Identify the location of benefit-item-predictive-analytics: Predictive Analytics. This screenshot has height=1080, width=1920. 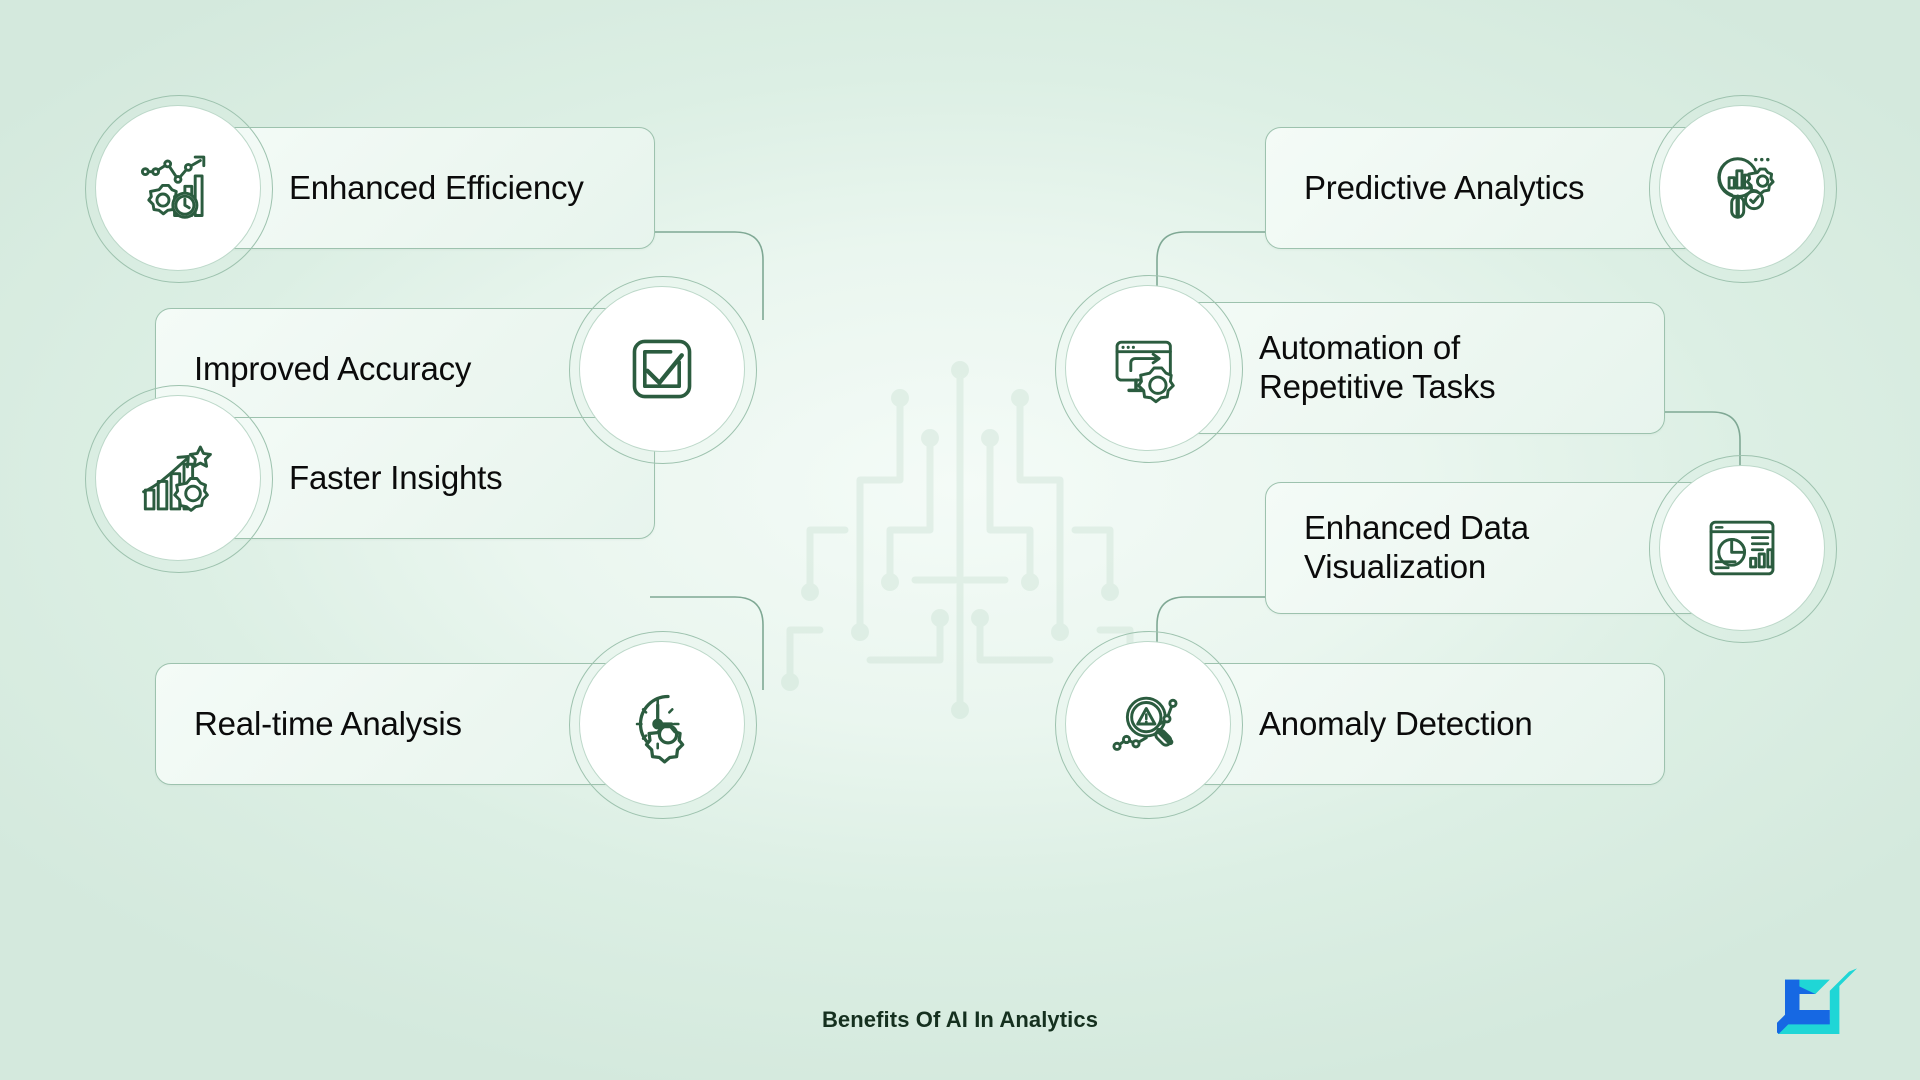
(1551, 189).